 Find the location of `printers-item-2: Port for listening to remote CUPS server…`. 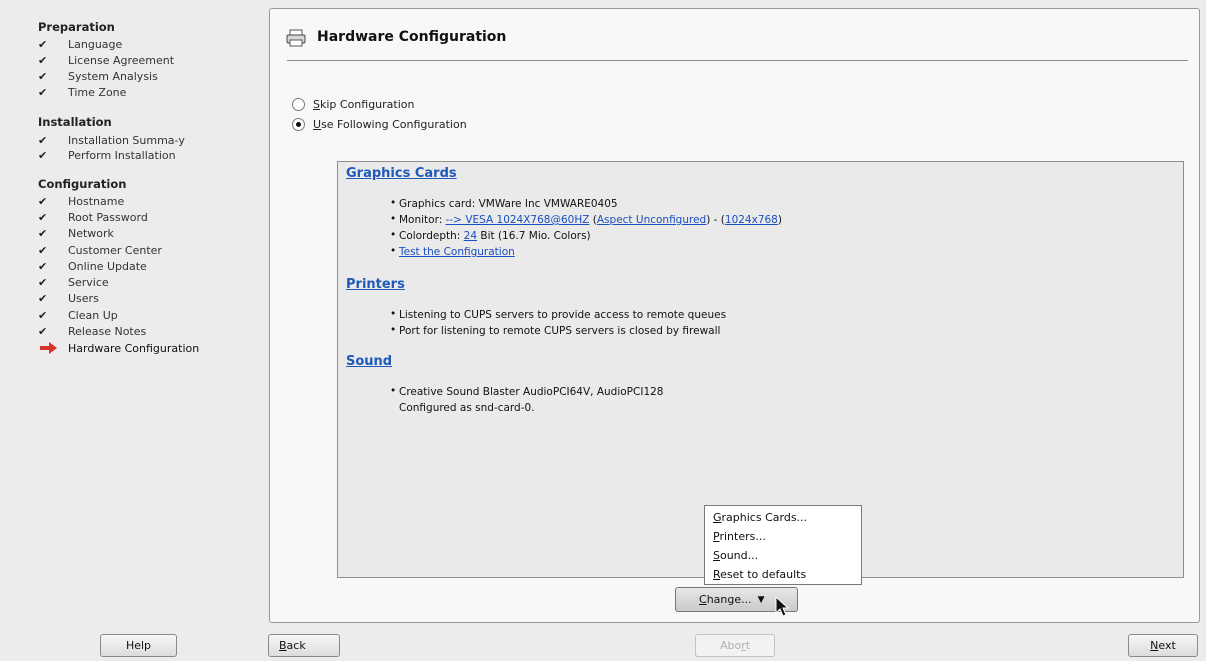

printers-item-2: Port for listening to remote CUPS server… is located at coordinates (555, 330).